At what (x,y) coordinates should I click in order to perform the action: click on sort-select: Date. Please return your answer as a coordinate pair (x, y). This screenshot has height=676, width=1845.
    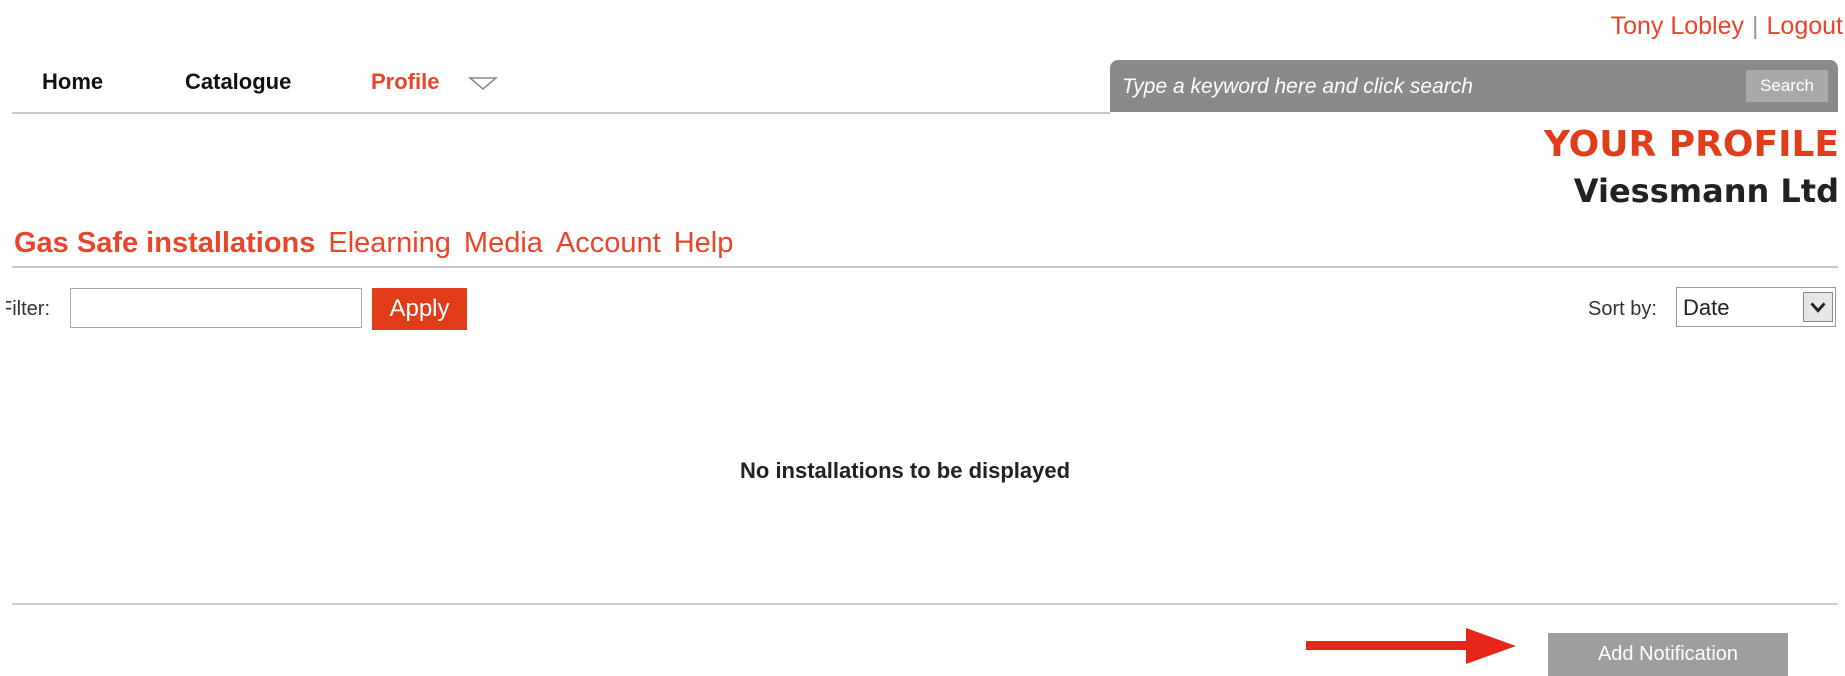
    Looking at the image, I should click on (1756, 307).